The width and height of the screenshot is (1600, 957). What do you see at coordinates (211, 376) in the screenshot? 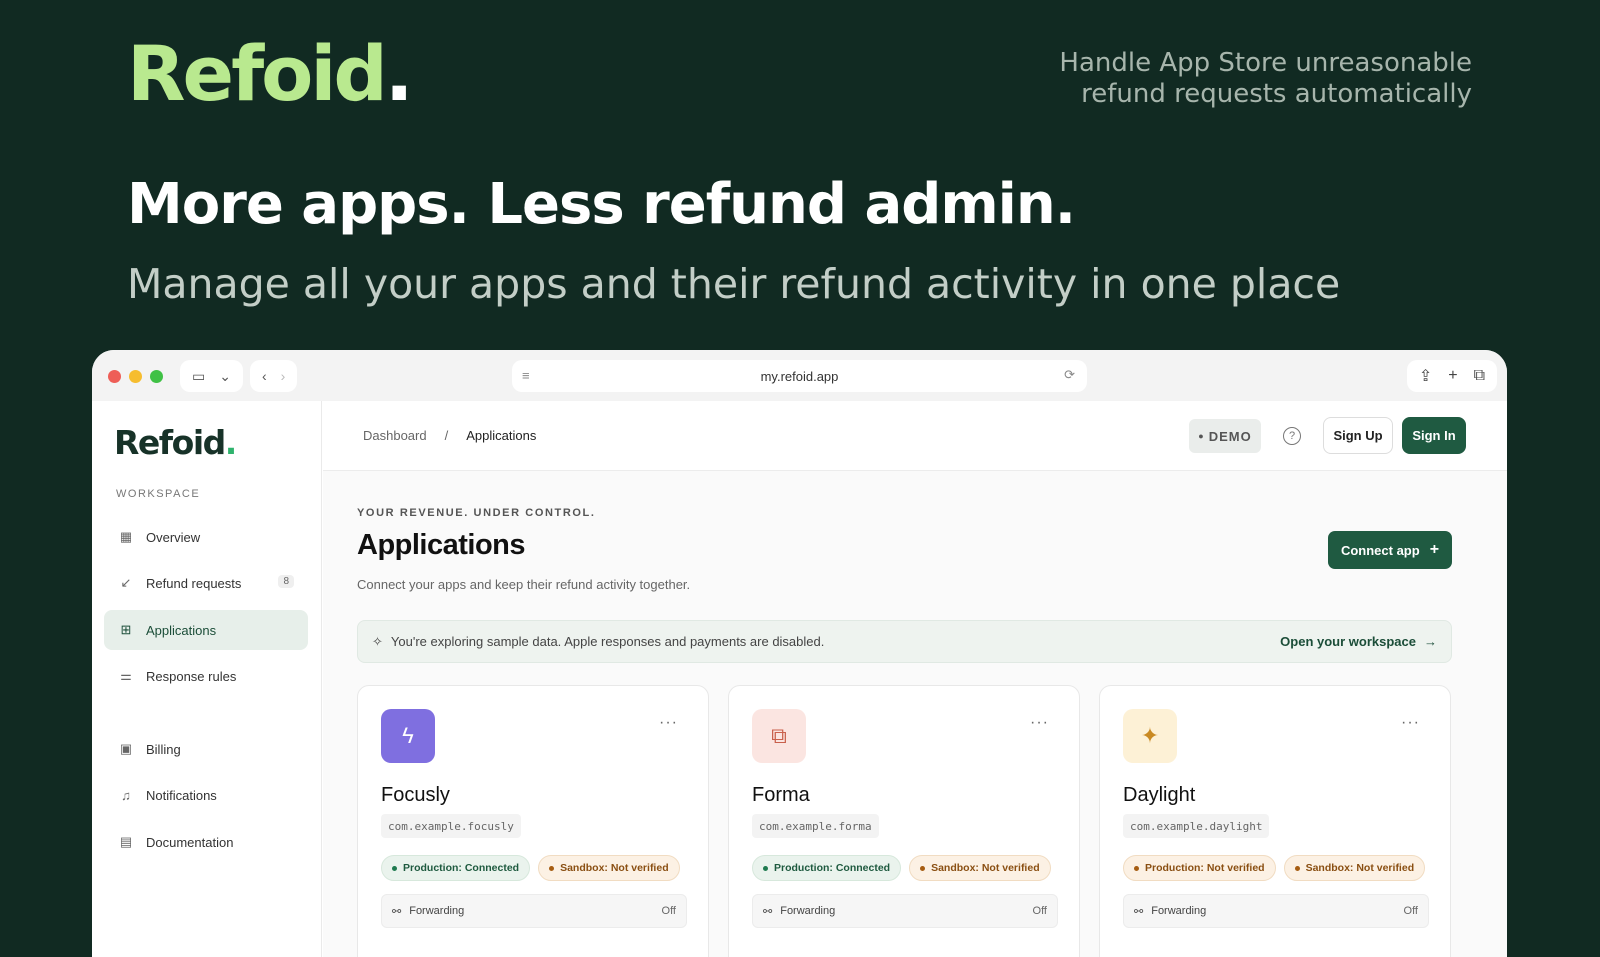
I see `sidebar-toggle-group: ▭ ⌄` at bounding box center [211, 376].